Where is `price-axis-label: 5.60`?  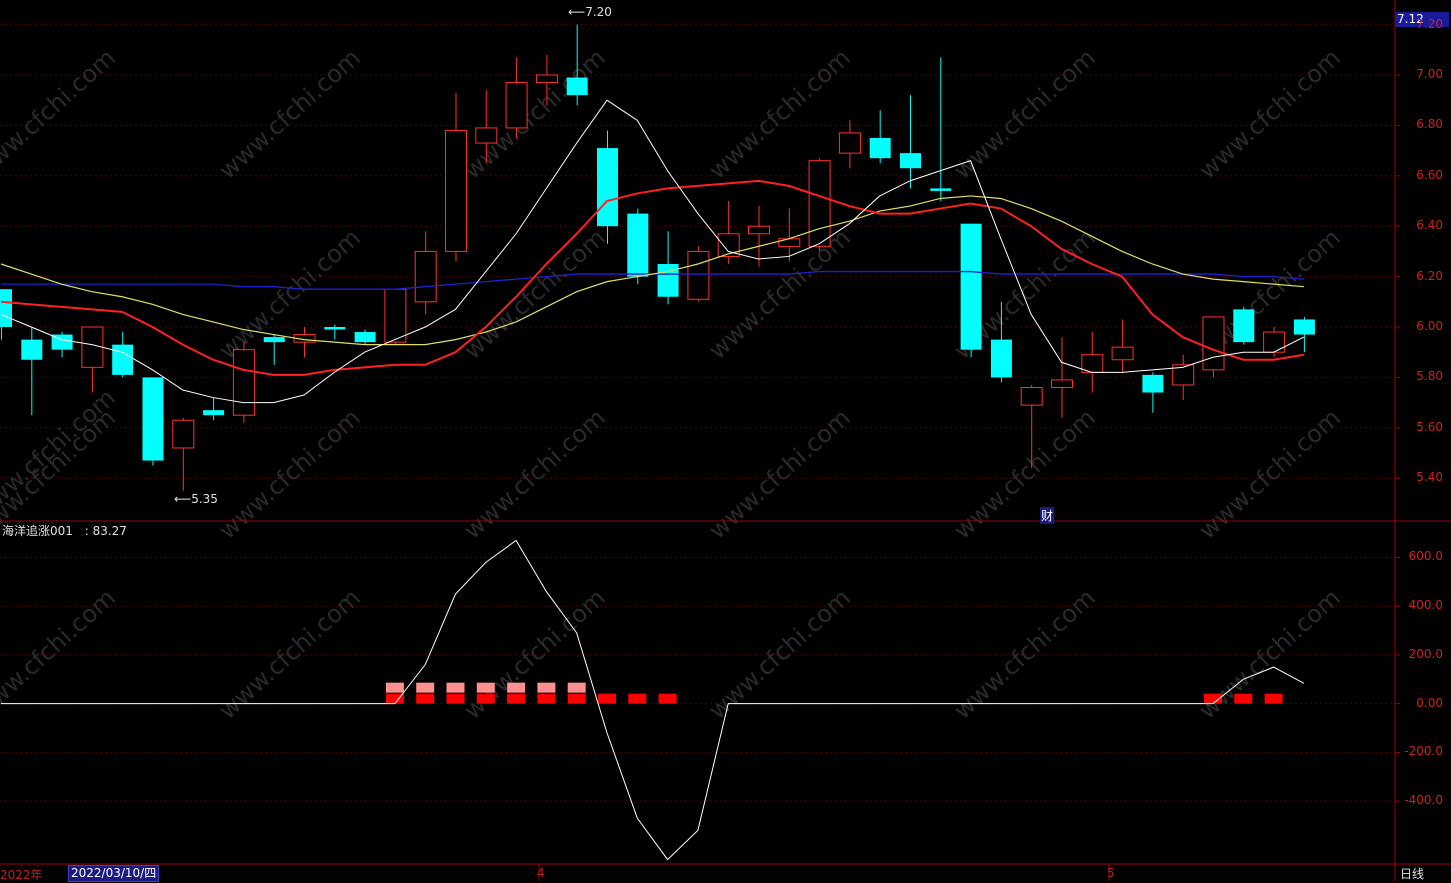
price-axis-label: 5.60 is located at coordinates (1429, 426).